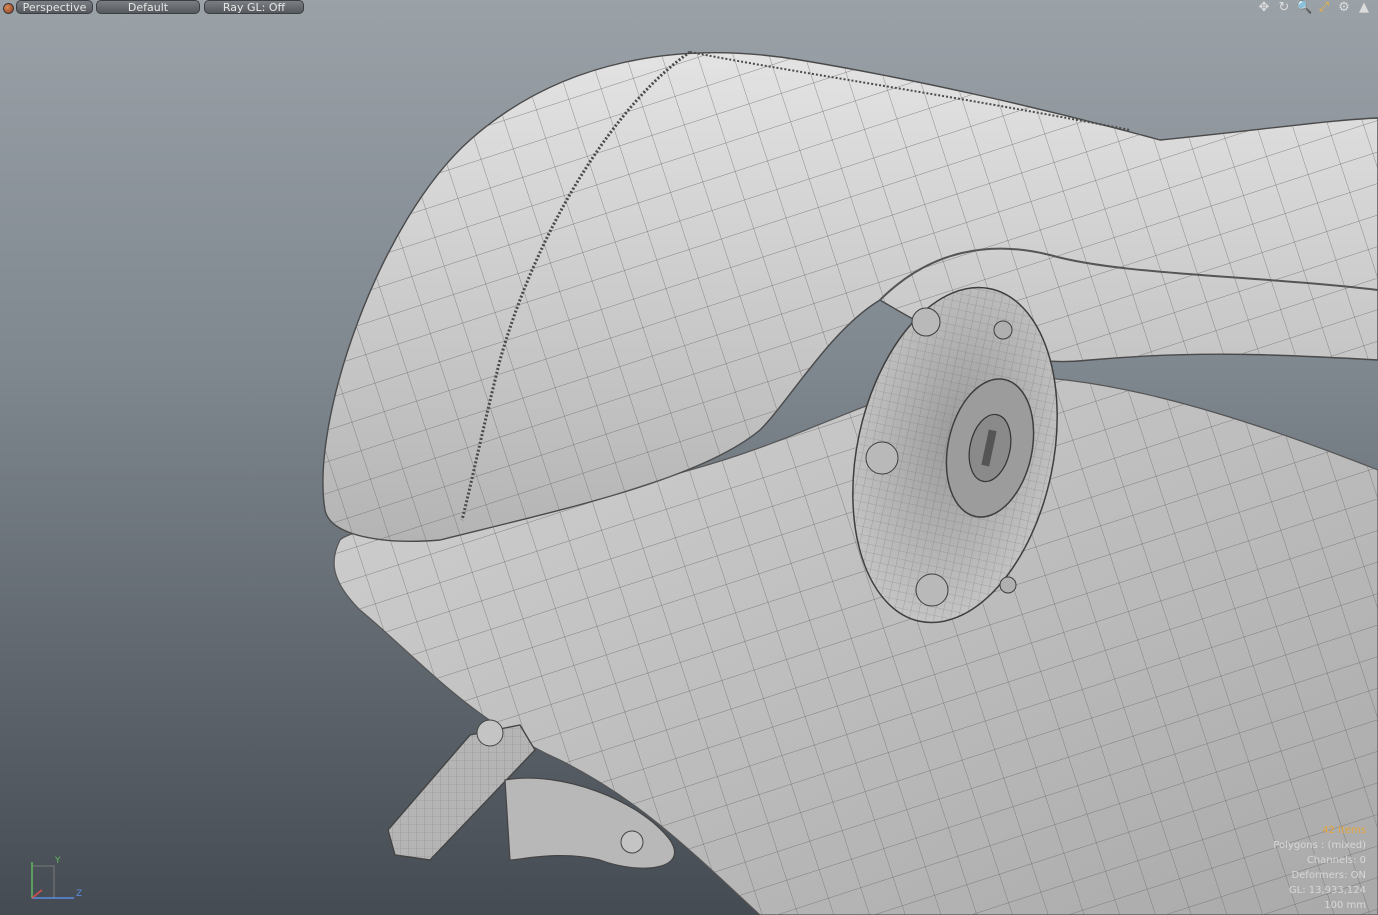 The width and height of the screenshot is (1378, 915). What do you see at coordinates (1264, 8) in the screenshot?
I see `pan-icon: ✥` at bounding box center [1264, 8].